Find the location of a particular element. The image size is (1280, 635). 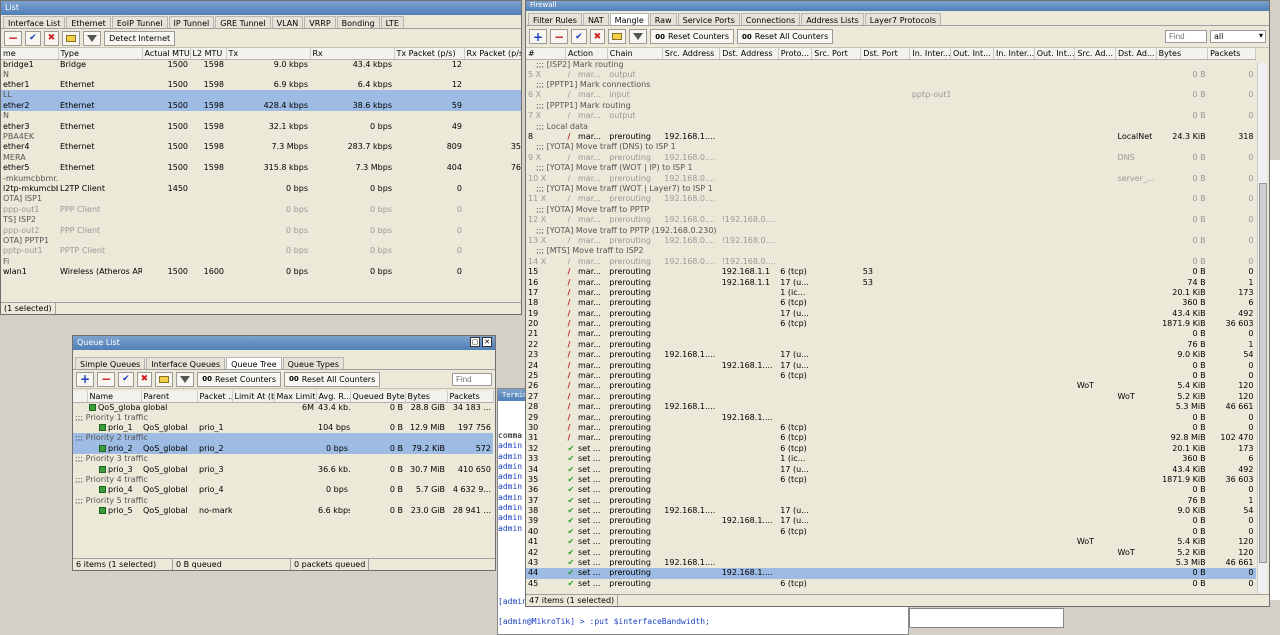

interface-tab: Interface List is located at coordinates (34, 22).